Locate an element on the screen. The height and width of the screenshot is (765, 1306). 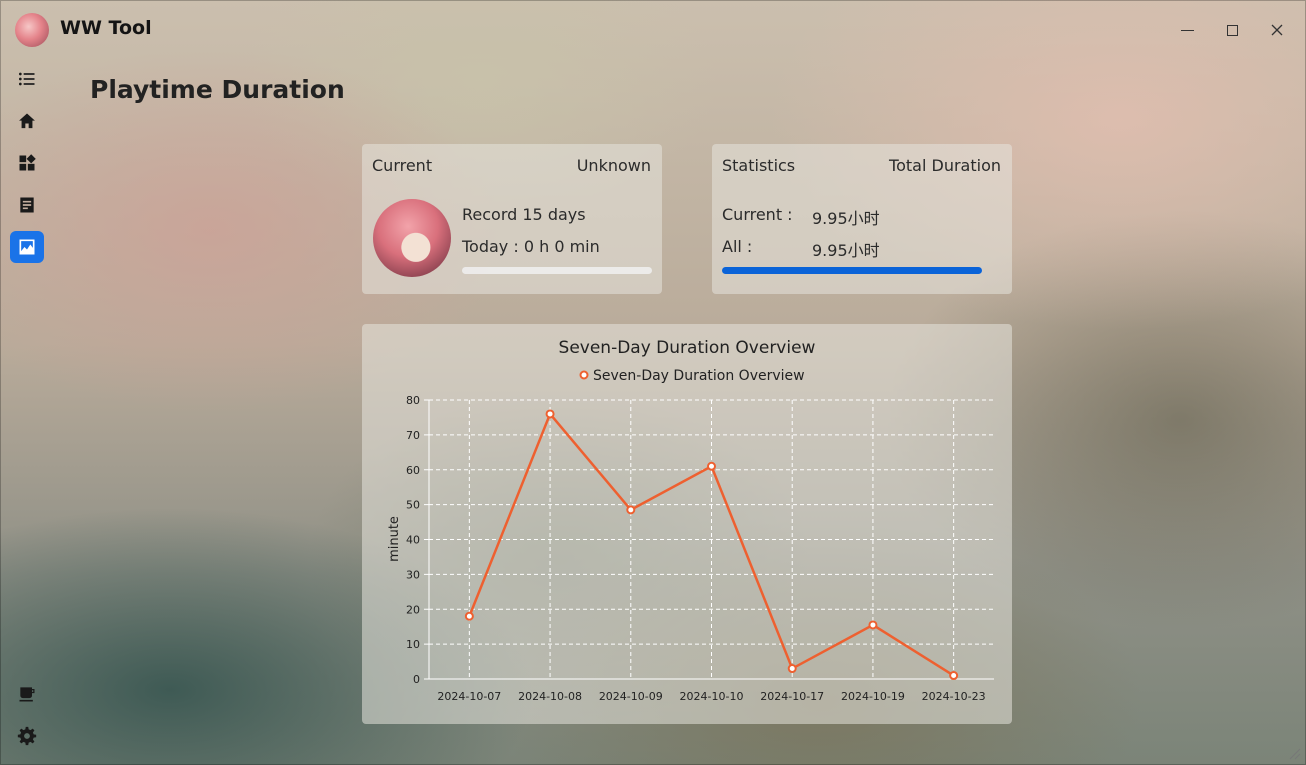
chart-legend: Seven-Day Duration Overview is located at coordinates (692, 376).